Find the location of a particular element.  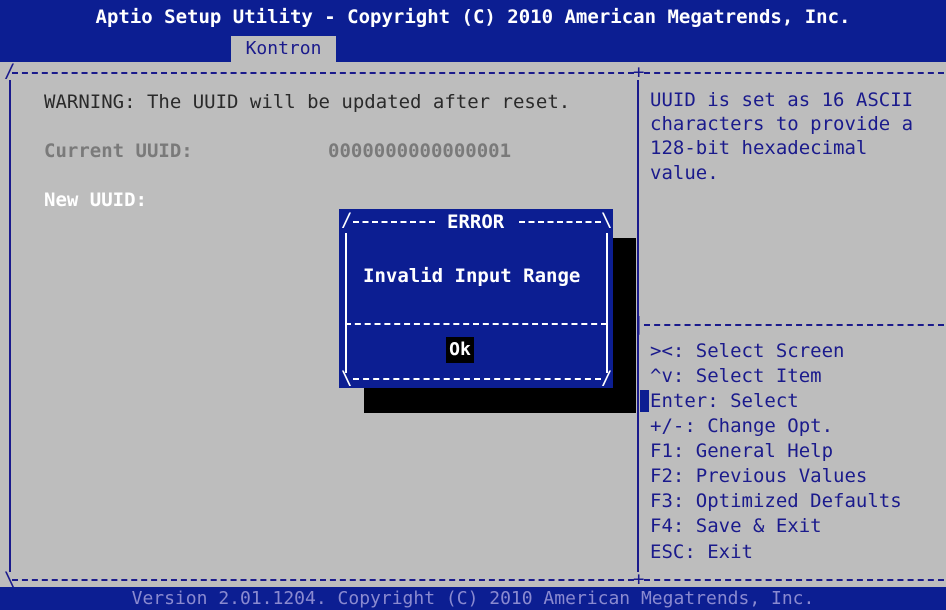

frame-corner-top-left: / is located at coordinates (10, 71).